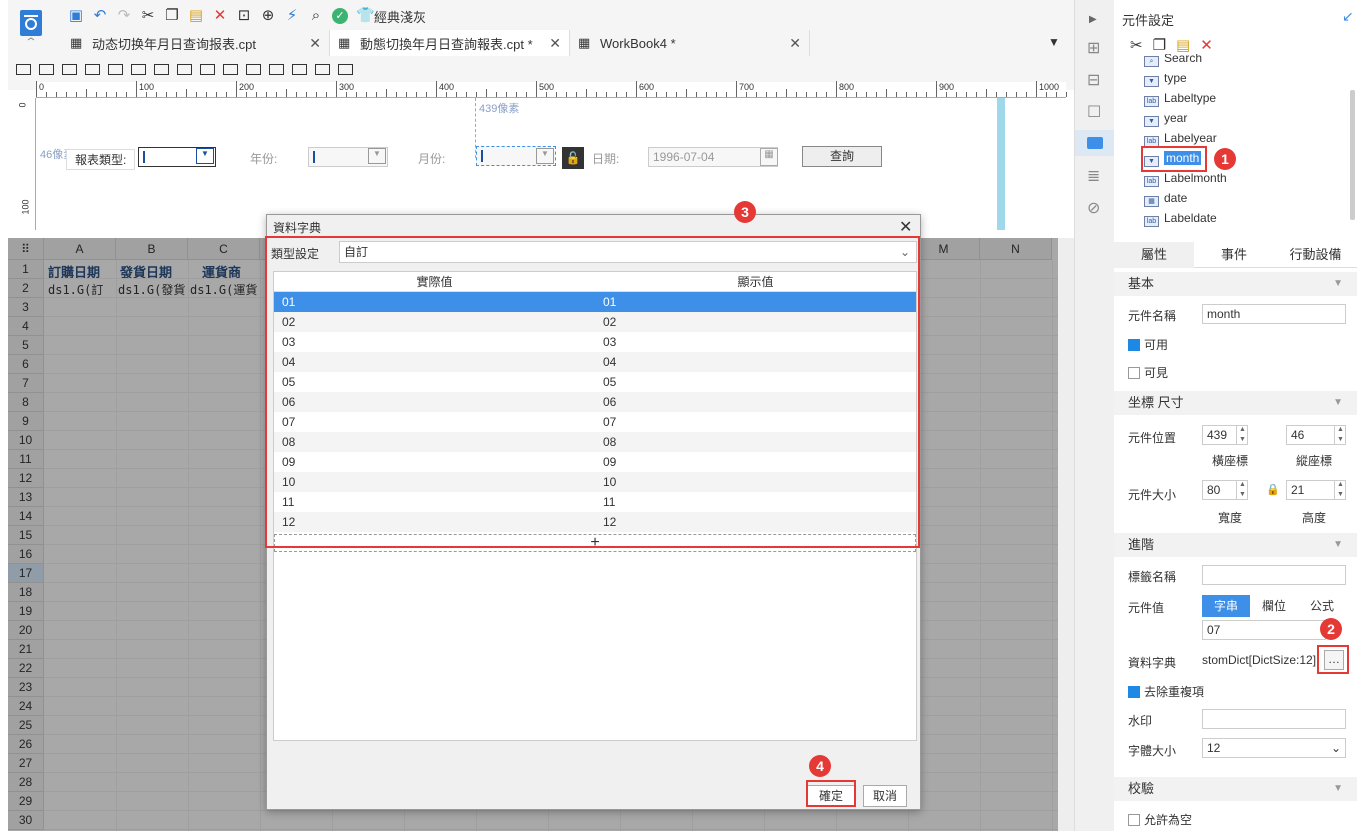 This screenshot has height=831, width=1357. I want to click on save-icon: ▣, so click(76, 16).